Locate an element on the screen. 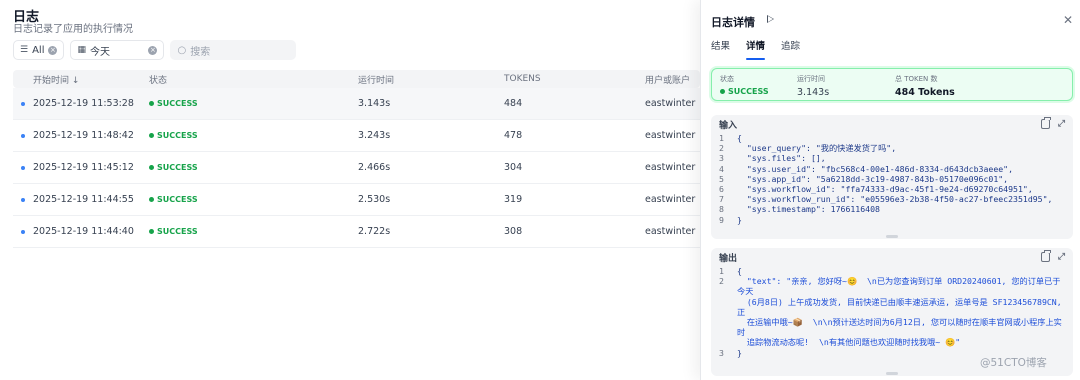 The image size is (1080, 380). tab-detail: 详情 is located at coordinates (756, 49).